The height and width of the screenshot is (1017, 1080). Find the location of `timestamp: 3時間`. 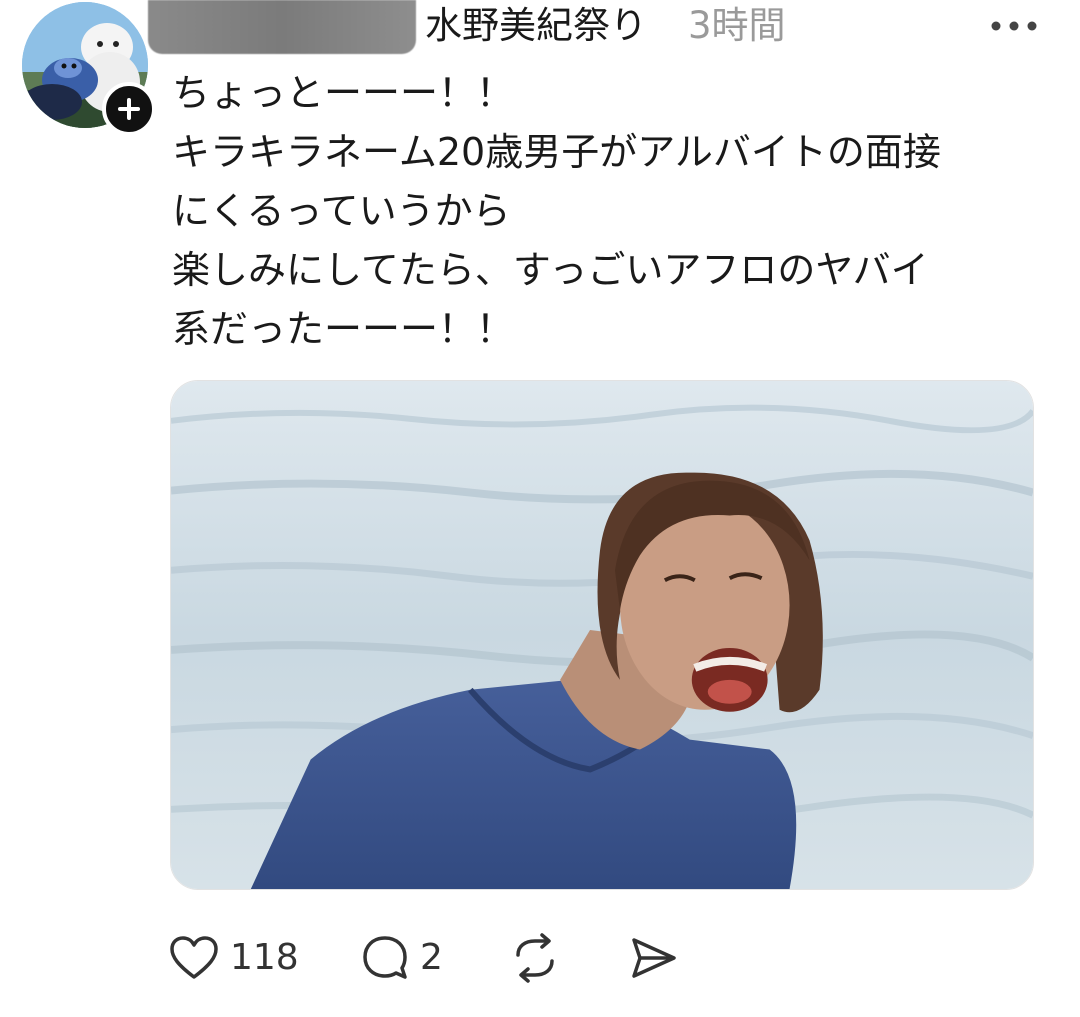

timestamp: 3時間 is located at coordinates (737, 25).